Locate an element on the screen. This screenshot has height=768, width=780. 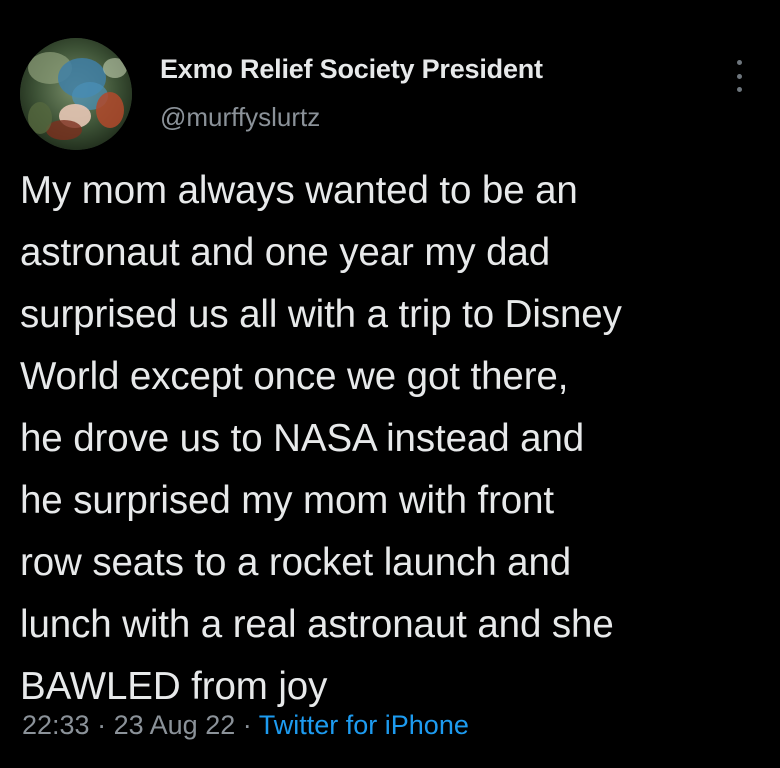
user-handle: @murffyslurtz is located at coordinates (240, 117).